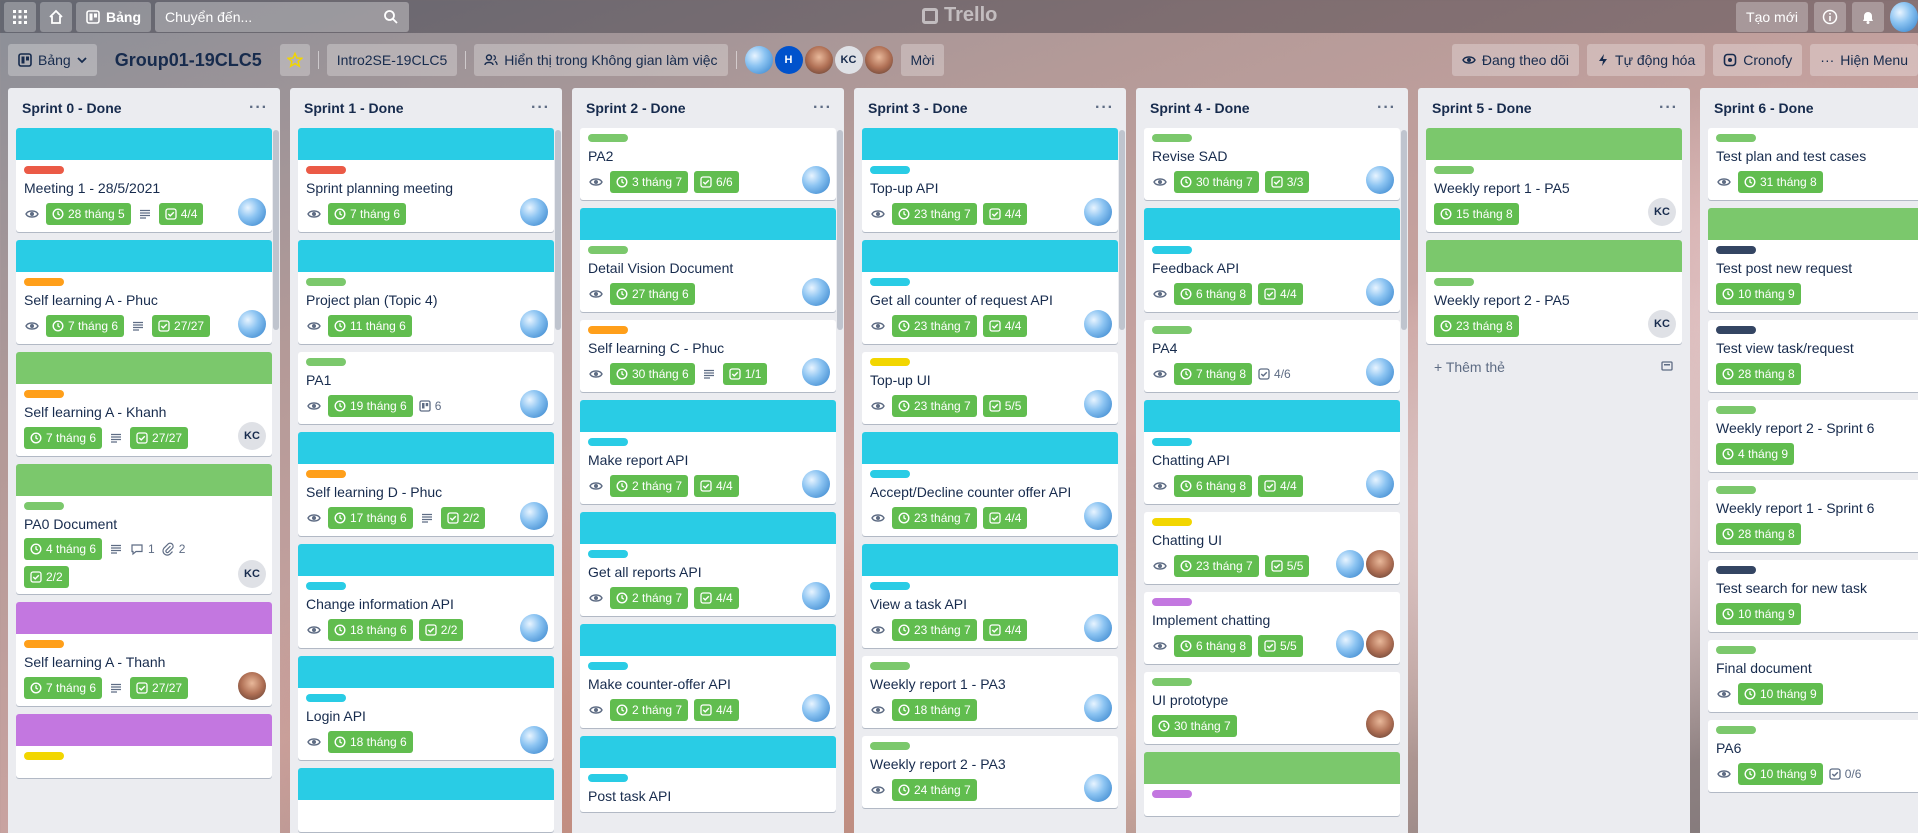  I want to click on board-view-switcher: Bảng, so click(52, 60).